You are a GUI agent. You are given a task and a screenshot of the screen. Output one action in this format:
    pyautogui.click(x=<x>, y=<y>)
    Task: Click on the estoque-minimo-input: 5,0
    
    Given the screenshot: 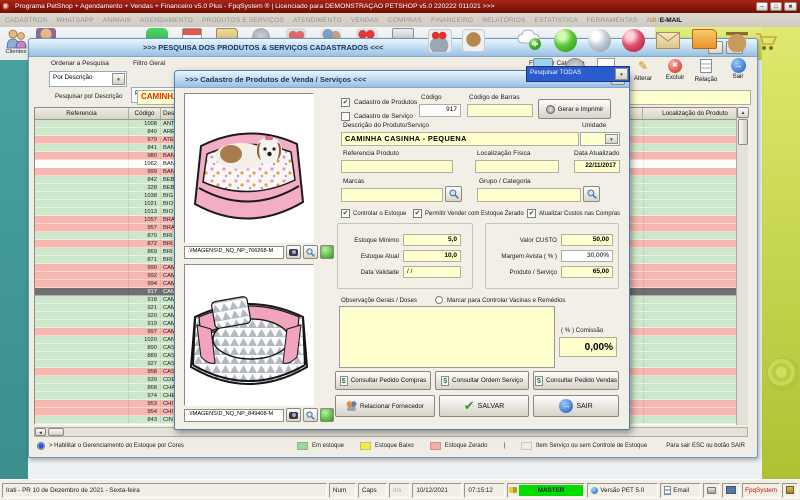 What is the action you would take?
    pyautogui.click(x=432, y=240)
    